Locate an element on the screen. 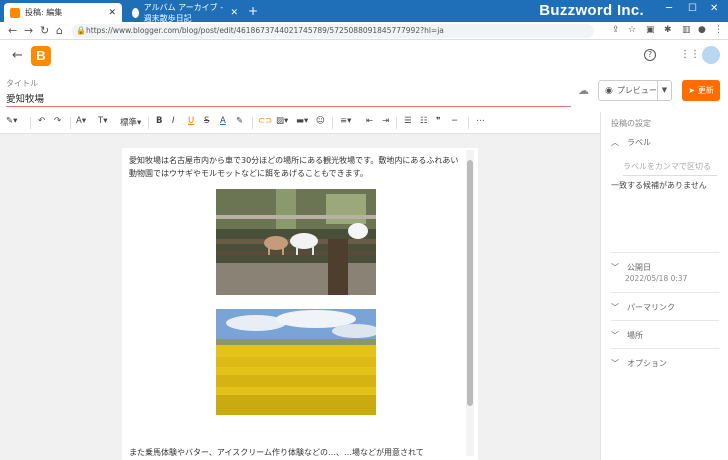  paragraph-style-select: 標準▾ is located at coordinates (130, 122).